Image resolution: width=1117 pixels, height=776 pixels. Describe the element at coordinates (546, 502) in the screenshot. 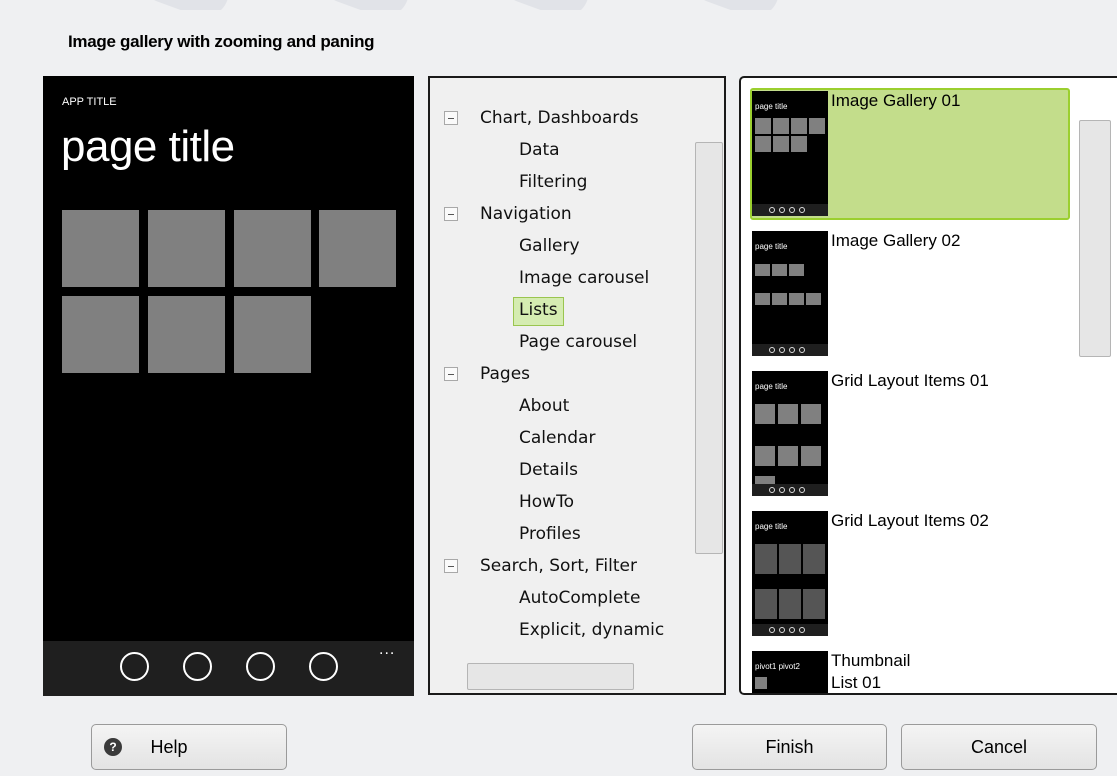

I see `tree-item: HowTo` at that location.